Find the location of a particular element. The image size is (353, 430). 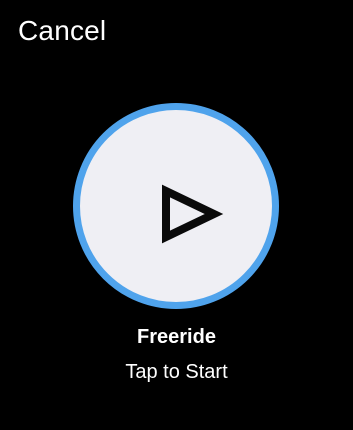

start-hint: Tap to Start is located at coordinates (176, 372).